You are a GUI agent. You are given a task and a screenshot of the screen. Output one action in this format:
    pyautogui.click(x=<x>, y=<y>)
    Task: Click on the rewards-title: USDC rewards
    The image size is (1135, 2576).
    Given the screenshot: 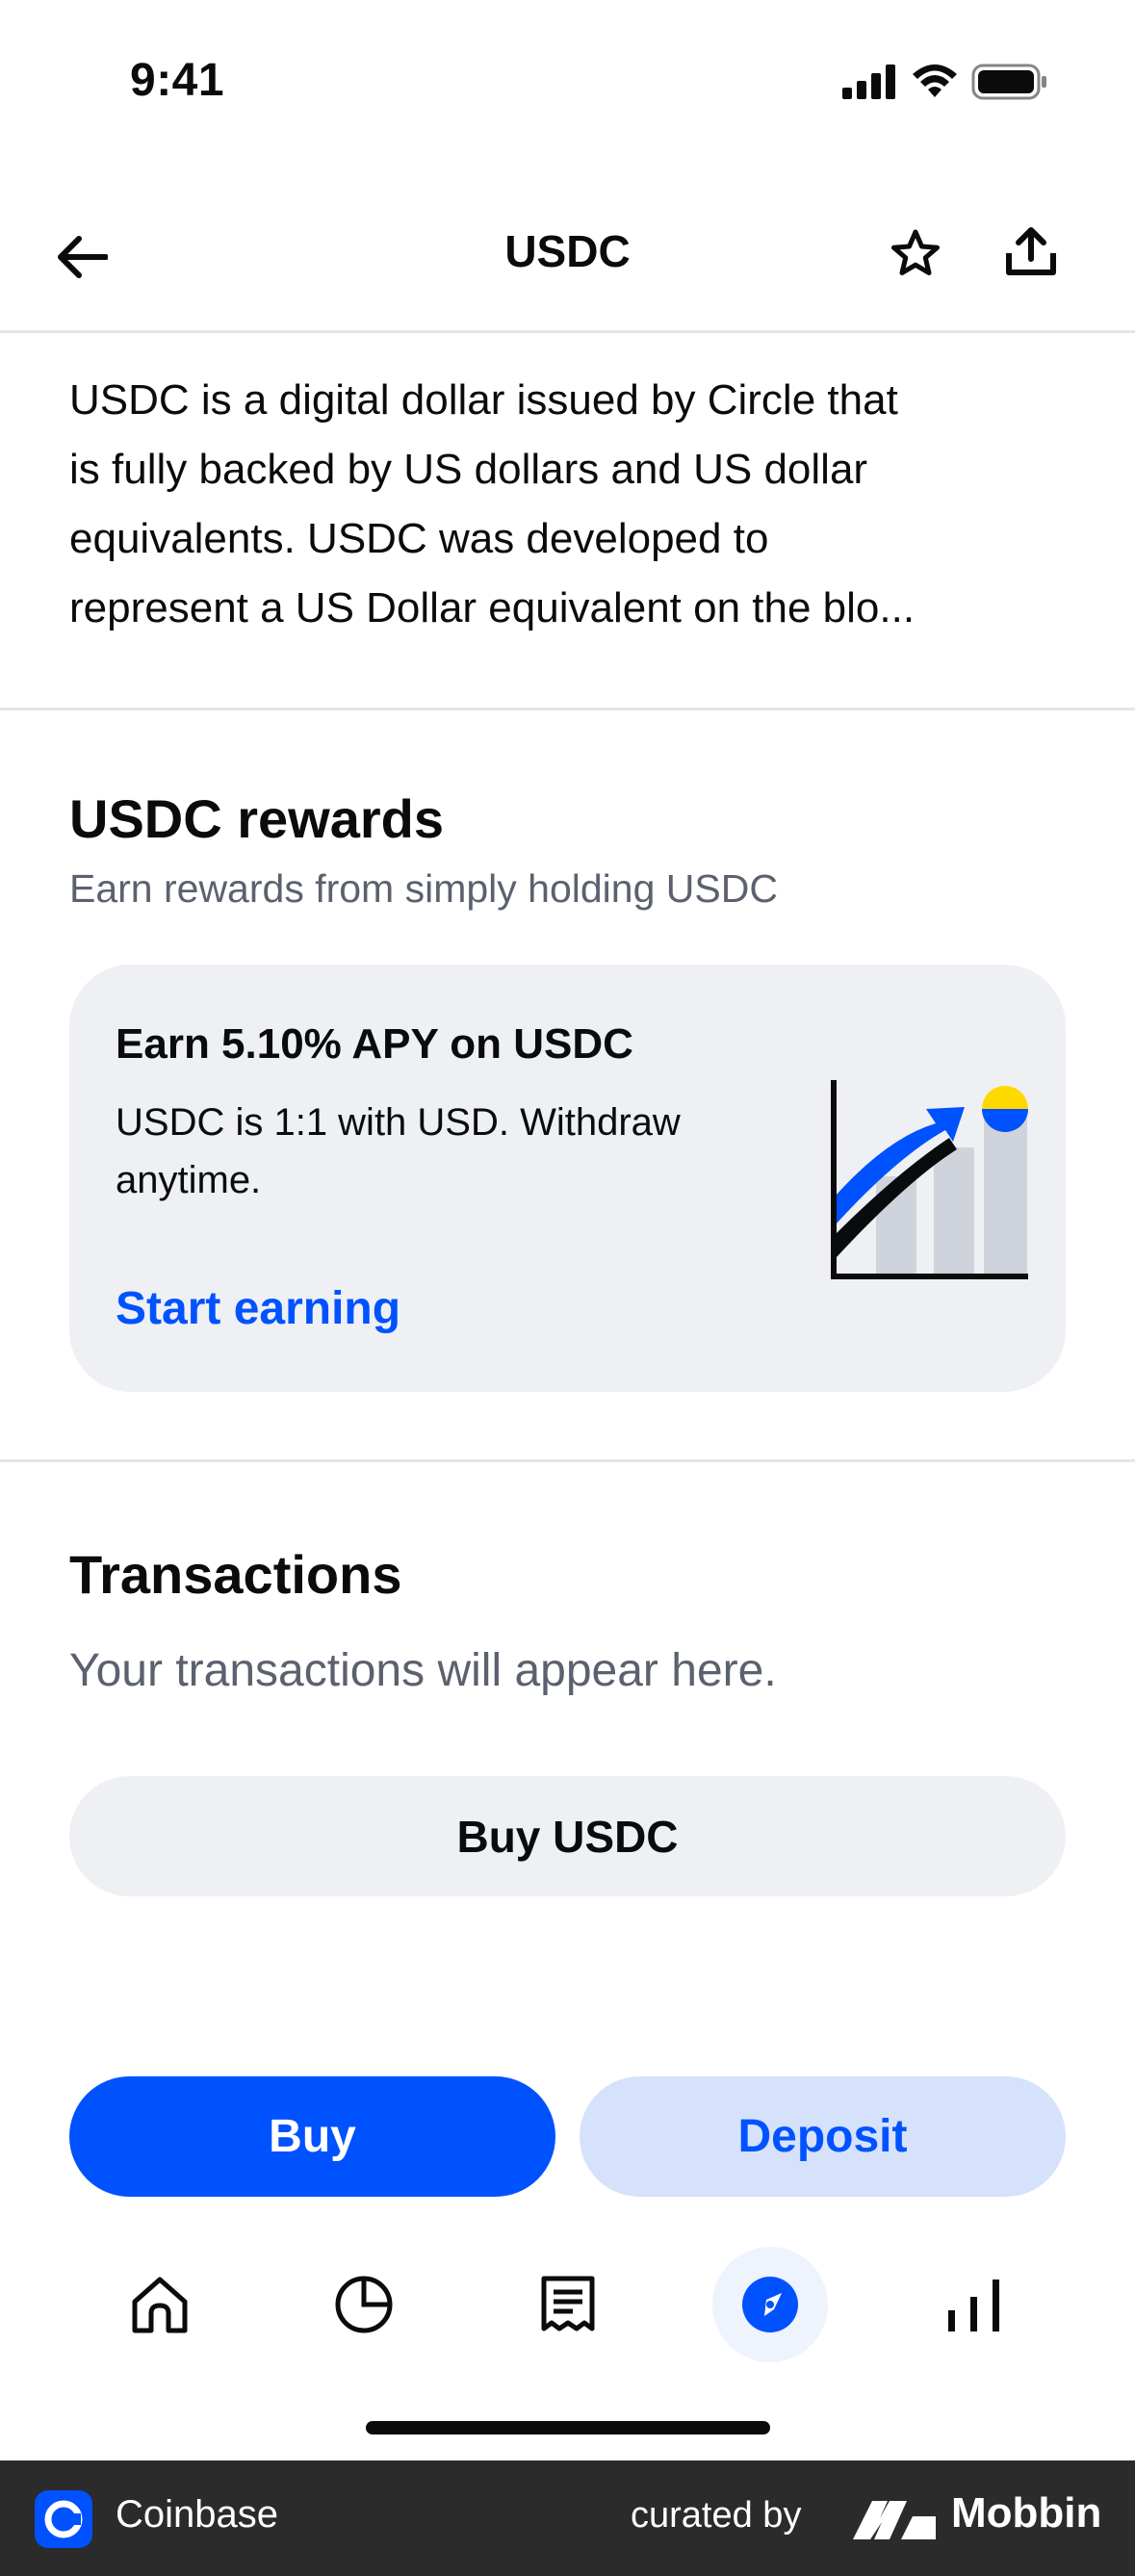 What is the action you would take?
    pyautogui.click(x=257, y=819)
    